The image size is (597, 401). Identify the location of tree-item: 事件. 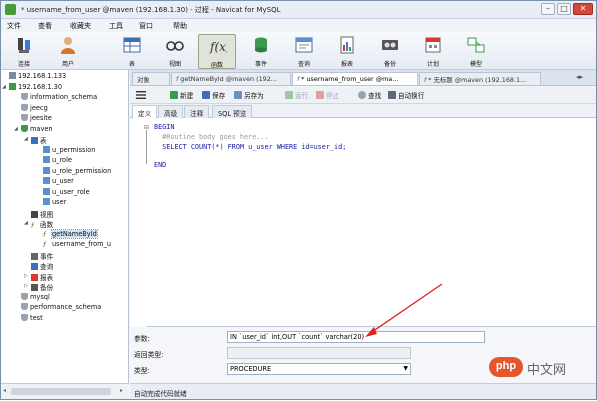
(42, 256).